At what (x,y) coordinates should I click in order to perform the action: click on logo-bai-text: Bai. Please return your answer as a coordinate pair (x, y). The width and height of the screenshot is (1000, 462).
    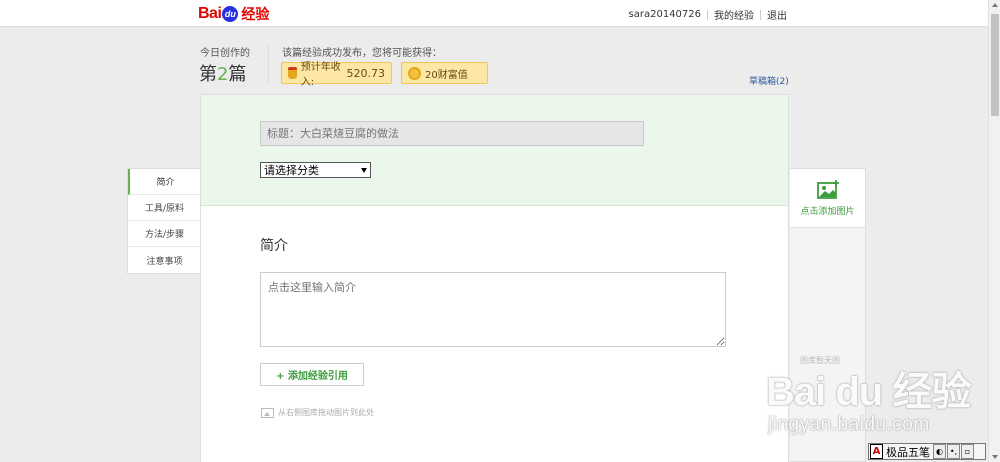
    Looking at the image, I should click on (210, 13).